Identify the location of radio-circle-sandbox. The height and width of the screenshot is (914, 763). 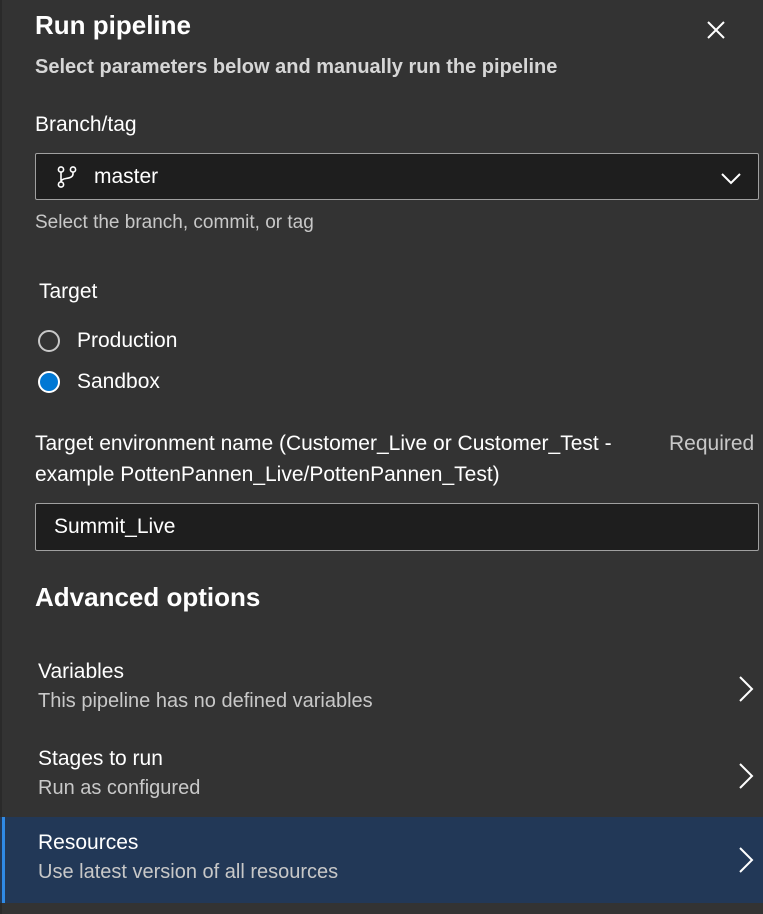
(49, 382).